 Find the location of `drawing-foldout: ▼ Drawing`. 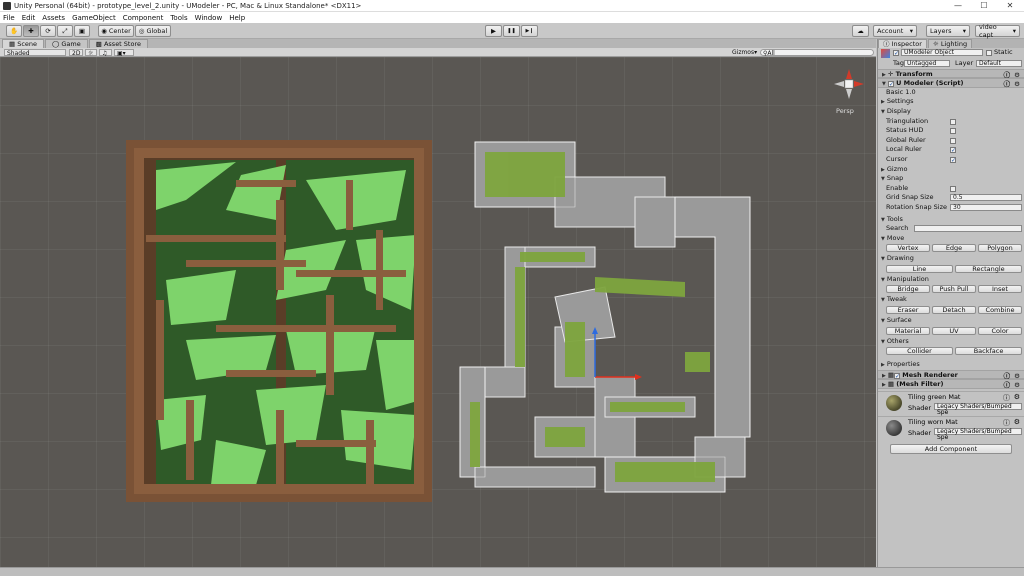

drawing-foldout: ▼ Drawing is located at coordinates (951, 259).